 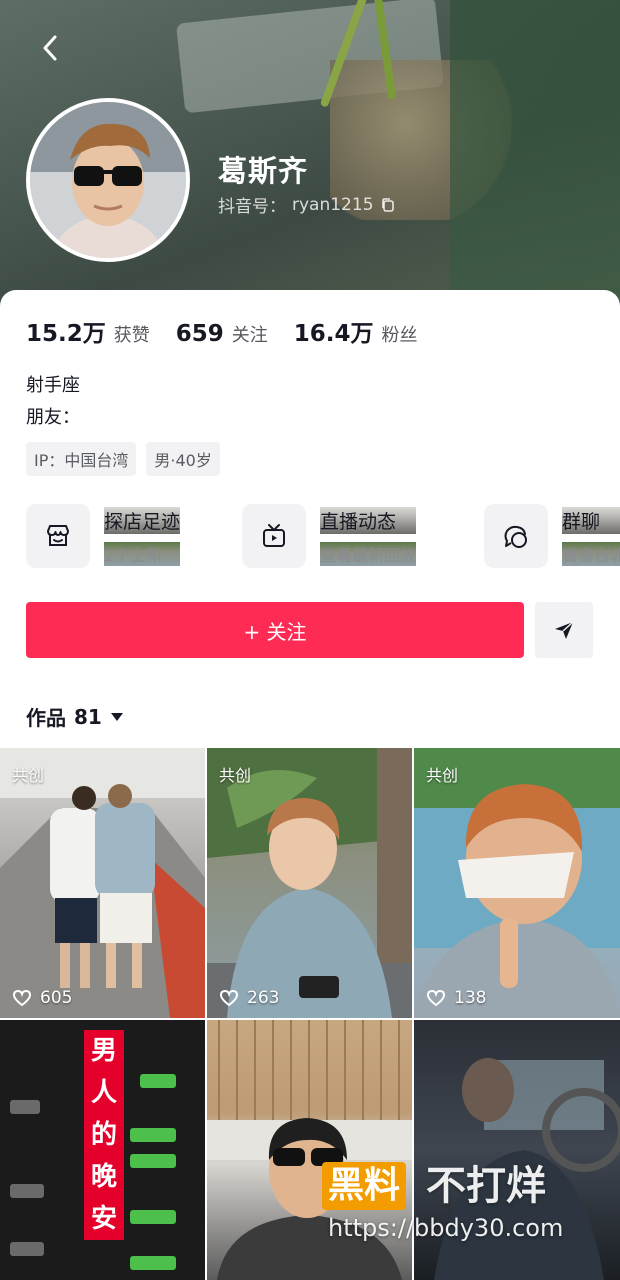 What do you see at coordinates (46, 718) in the screenshot?
I see `works-label: 作品` at bounding box center [46, 718].